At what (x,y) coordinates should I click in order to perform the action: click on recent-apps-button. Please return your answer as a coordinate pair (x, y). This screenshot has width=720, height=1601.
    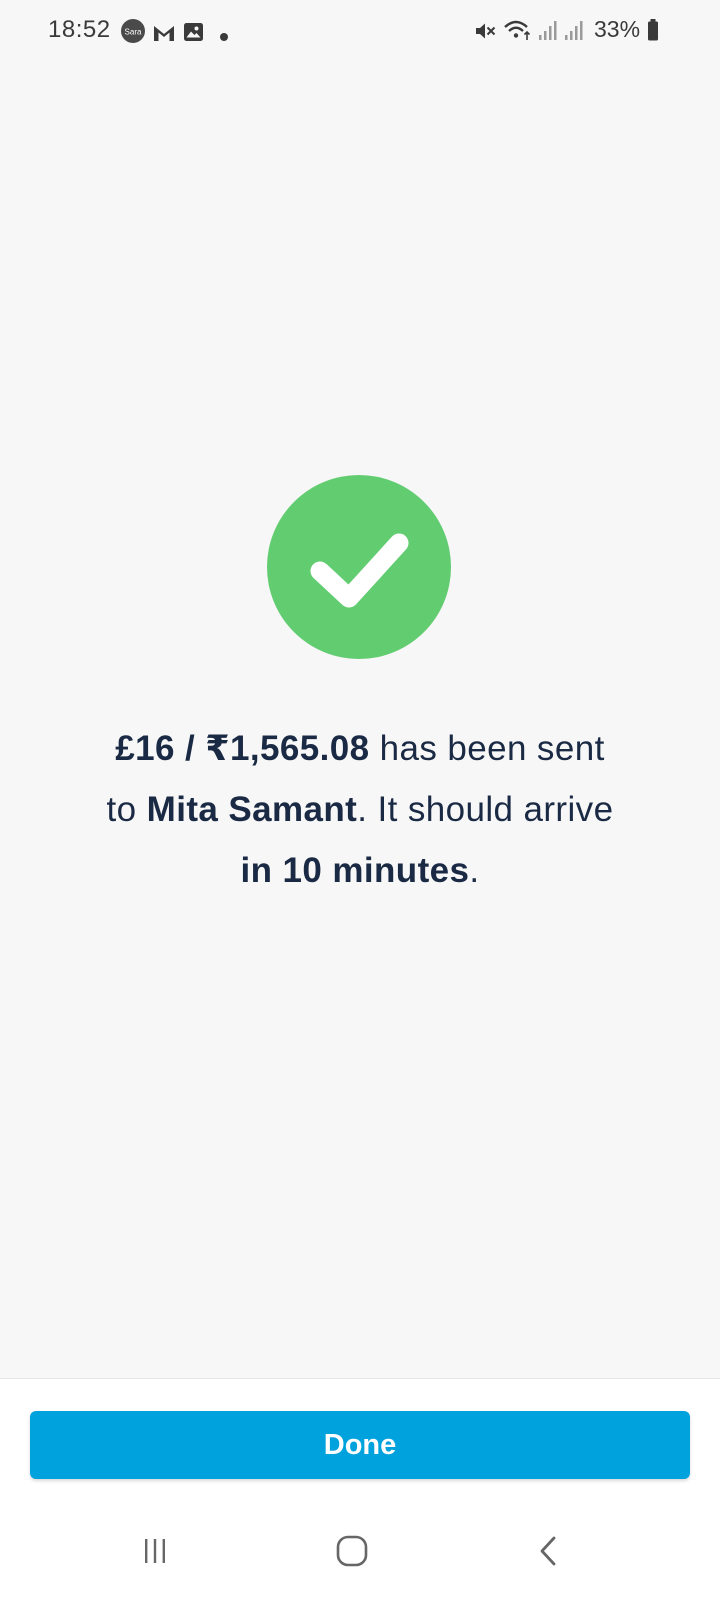
    Looking at the image, I should click on (155, 1551).